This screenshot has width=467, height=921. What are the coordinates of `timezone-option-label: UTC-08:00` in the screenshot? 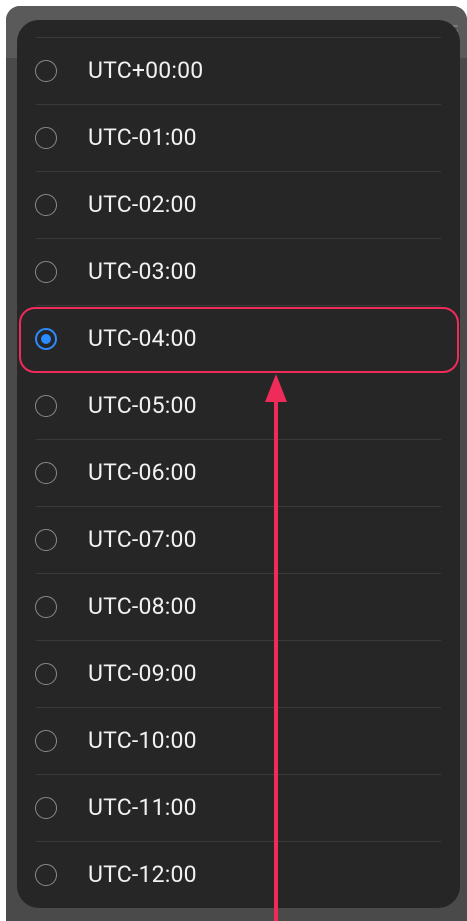 It's located at (142, 606).